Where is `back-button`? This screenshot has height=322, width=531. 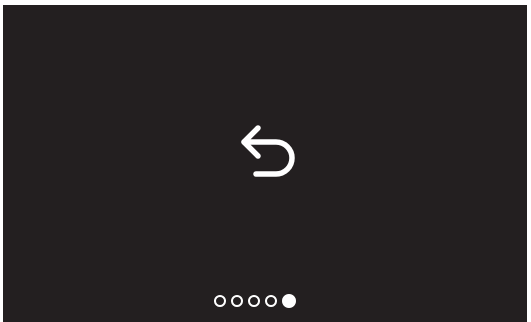 back-button is located at coordinates (269, 152).